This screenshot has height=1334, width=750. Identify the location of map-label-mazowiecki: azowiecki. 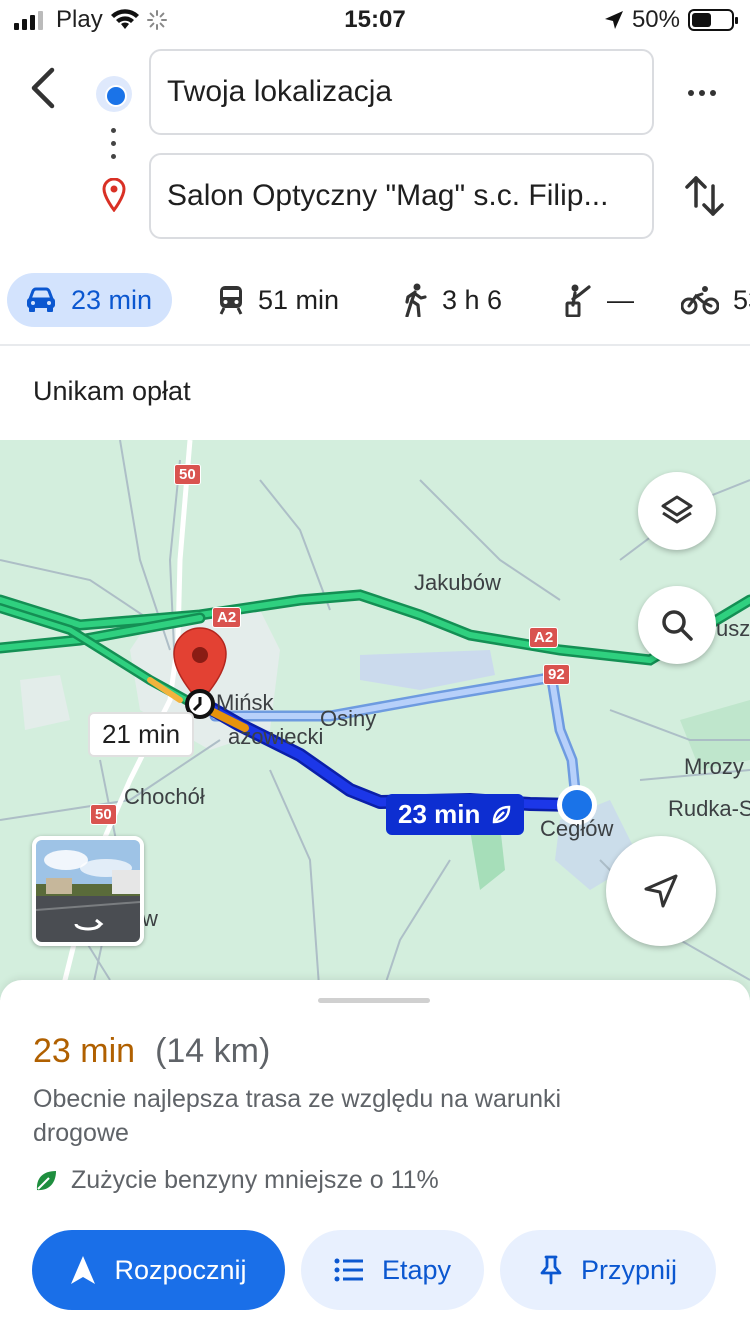
(276, 736).